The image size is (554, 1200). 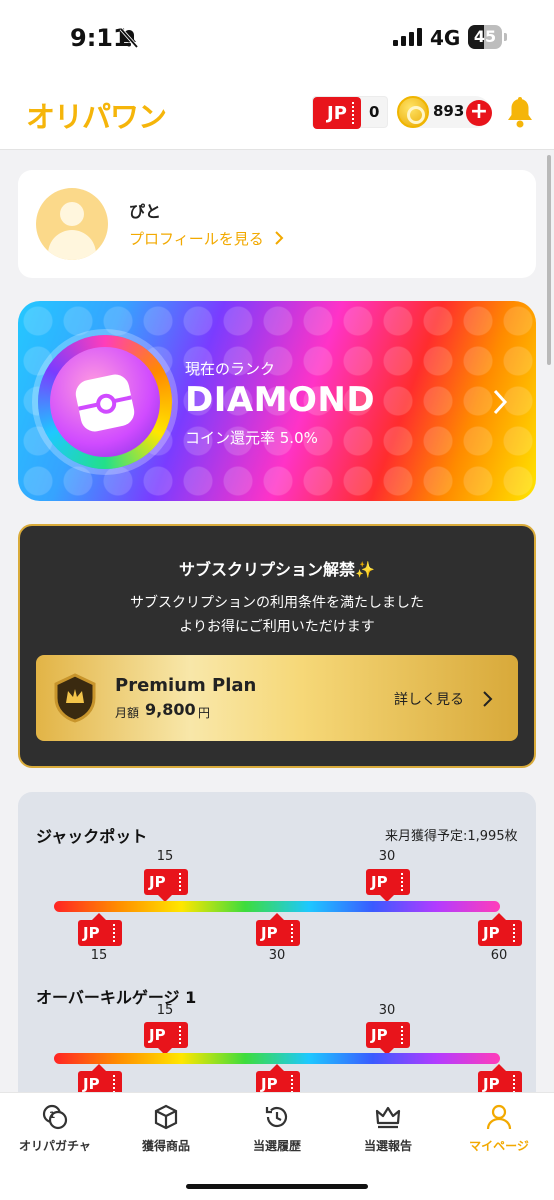 I want to click on tab-oripa-gacha: 1 オリパガチャ, so click(x=55, y=1128).